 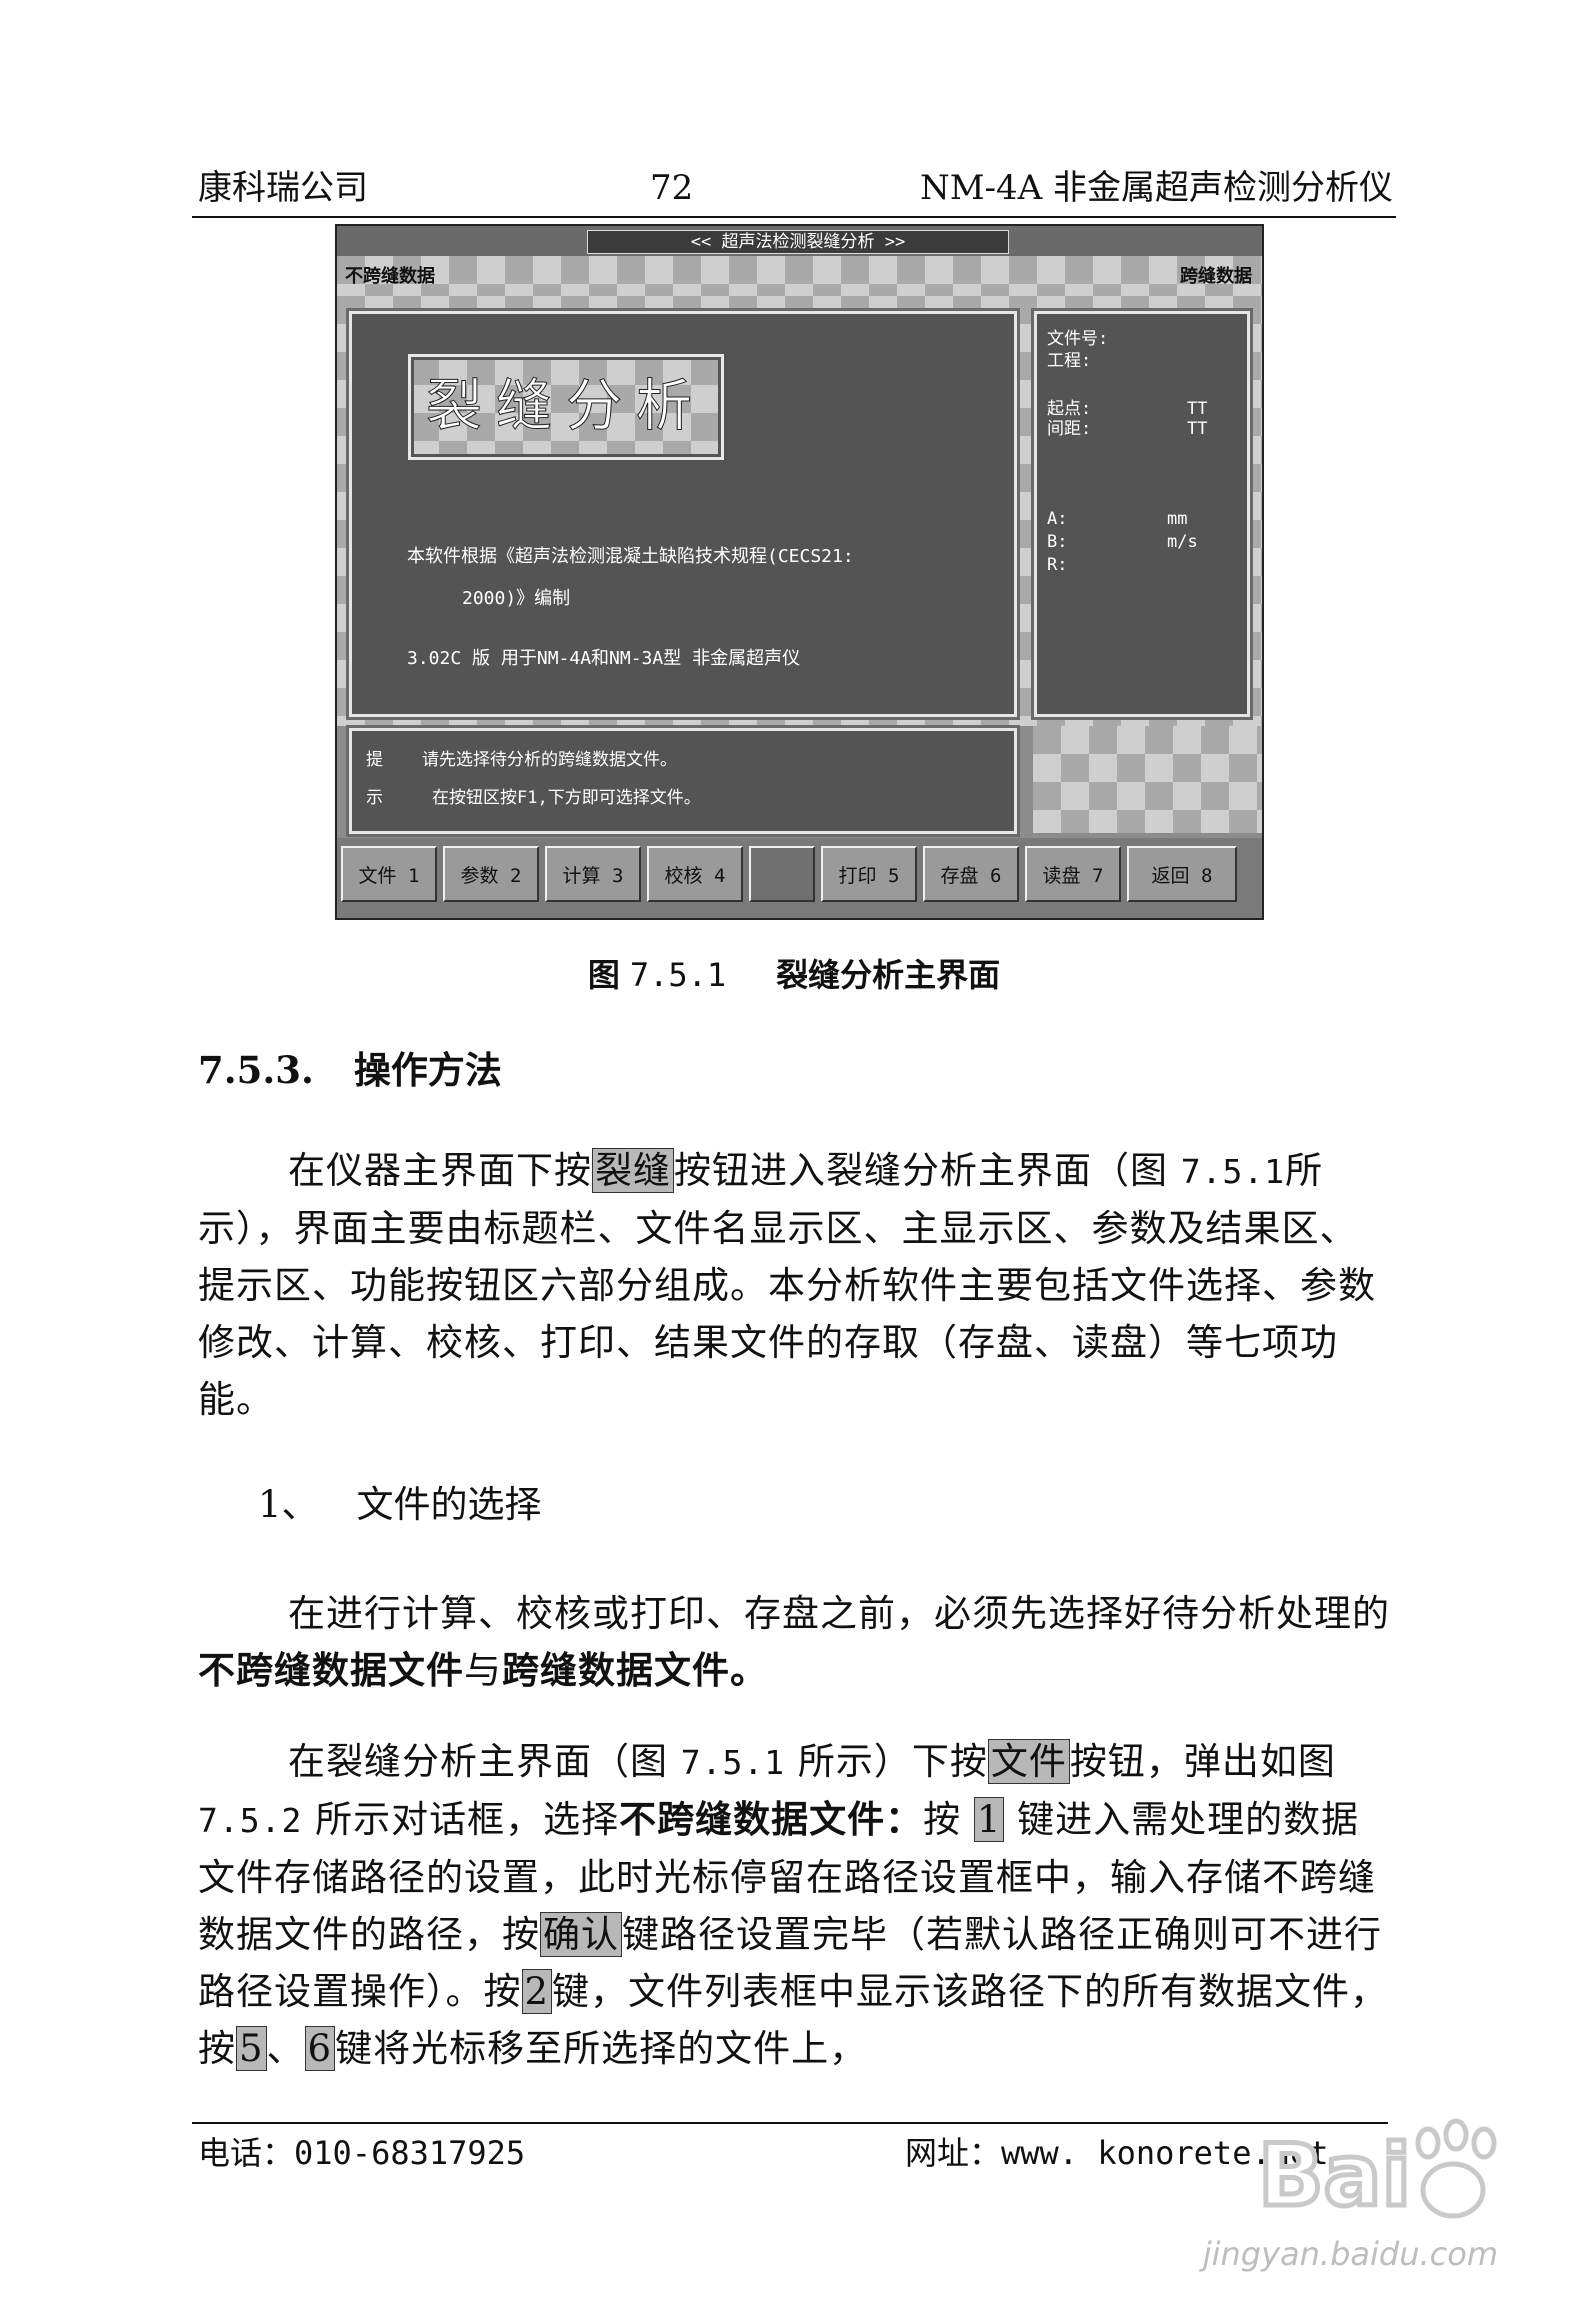 What do you see at coordinates (989, 1819) in the screenshot?
I see `key-1: 1` at bounding box center [989, 1819].